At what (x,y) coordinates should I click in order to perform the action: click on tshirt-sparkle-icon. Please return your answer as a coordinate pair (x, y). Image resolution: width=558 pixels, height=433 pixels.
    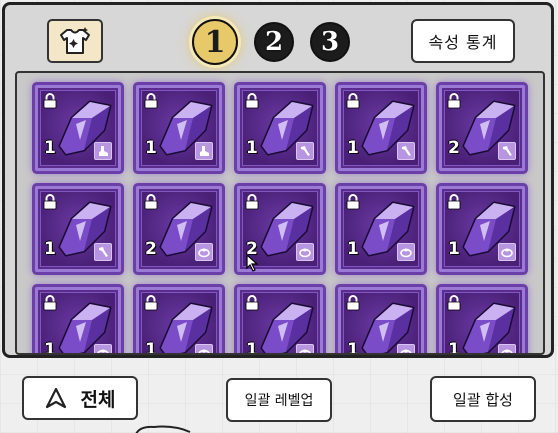
    Looking at the image, I should click on (75, 40).